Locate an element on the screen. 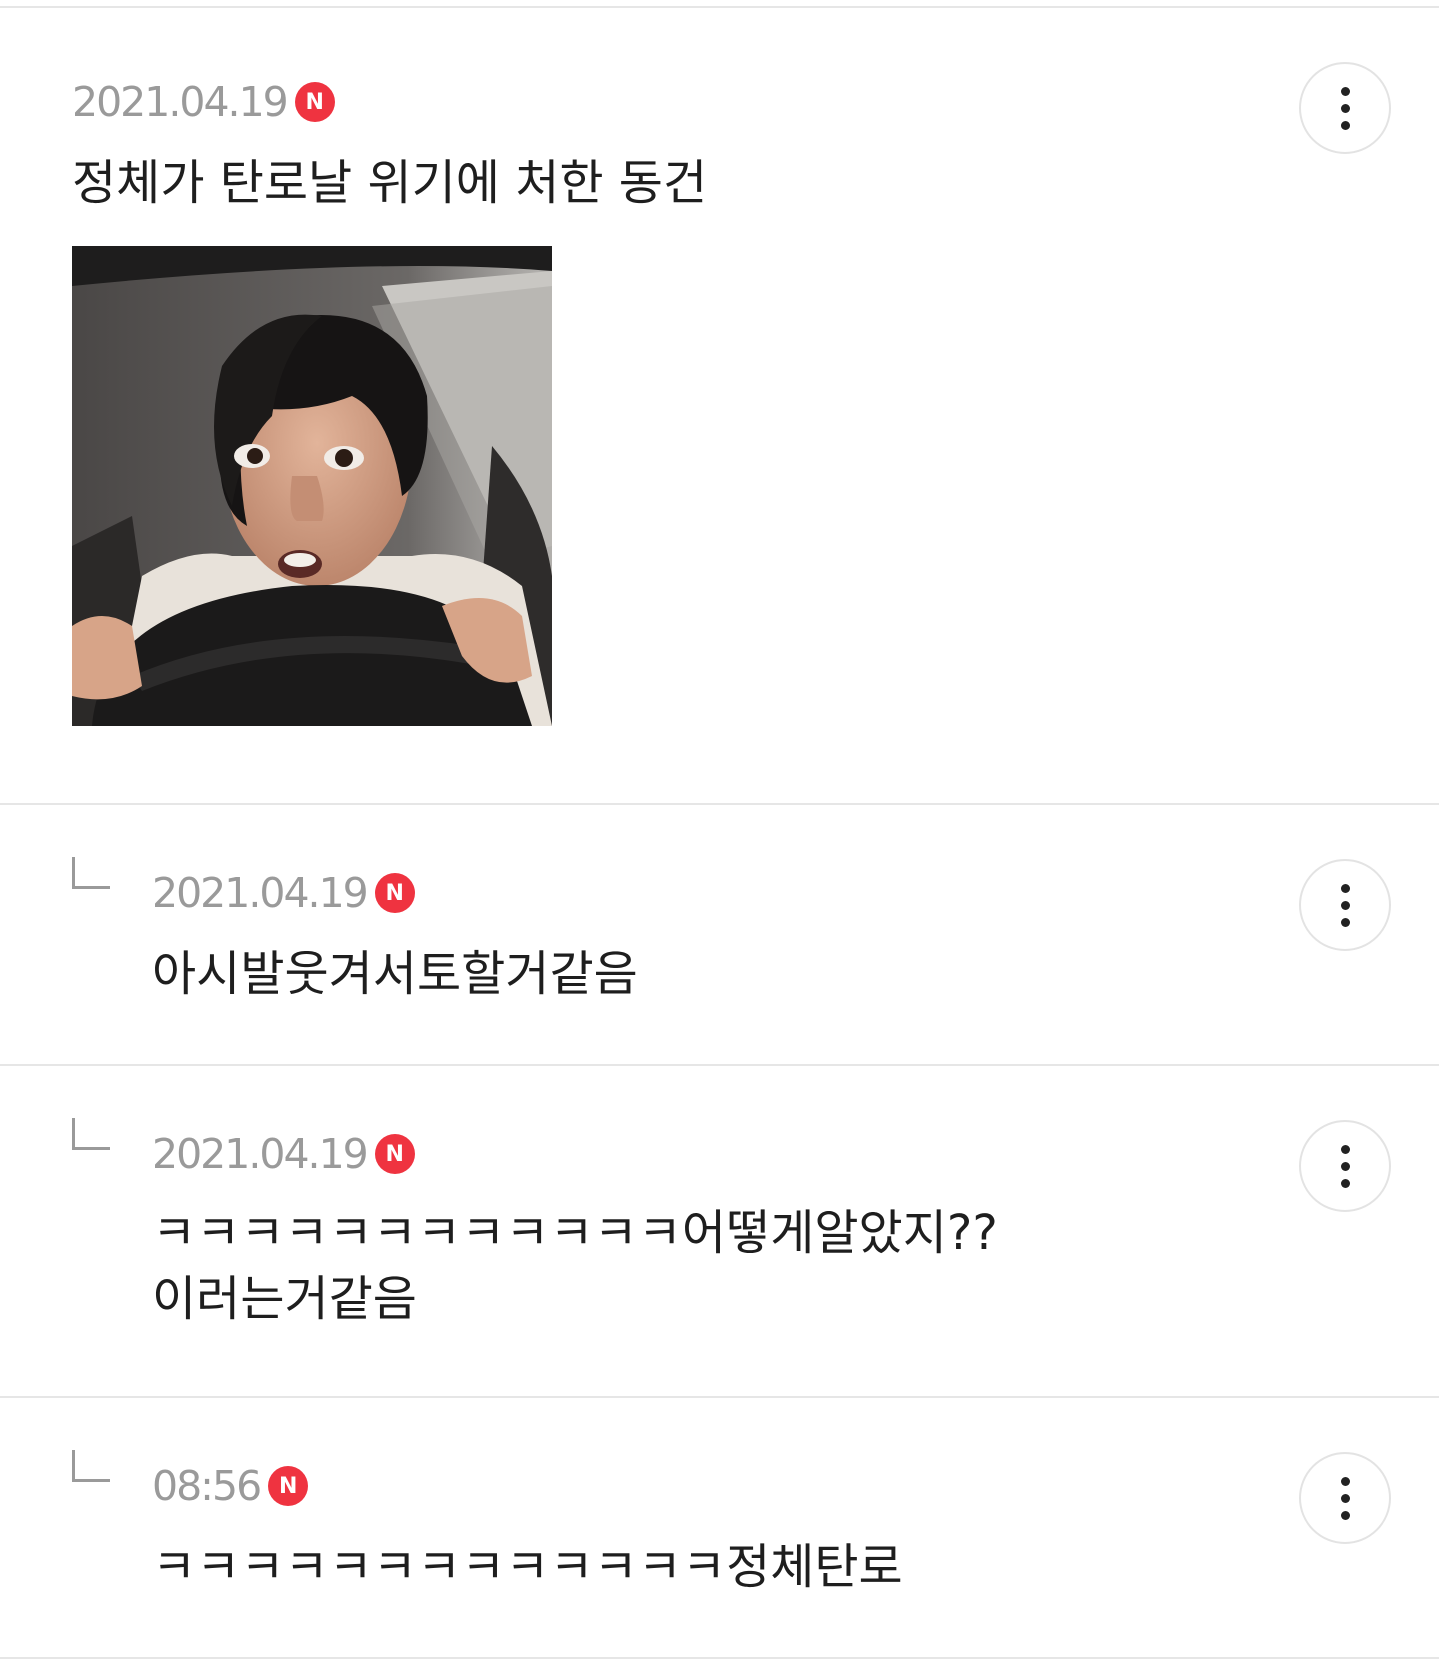 Image resolution: width=1439 pixels, height=1673 pixels. divider is located at coordinates (719, 1658).